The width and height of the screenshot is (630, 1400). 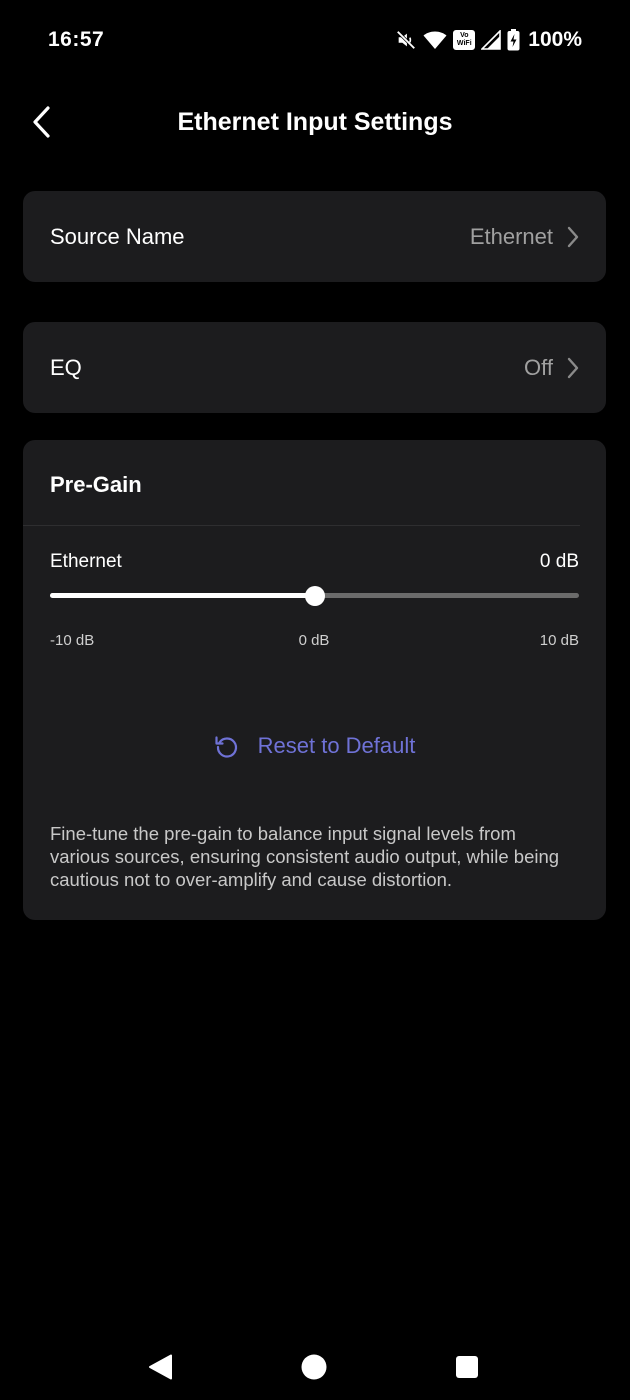 What do you see at coordinates (76, 39) in the screenshot?
I see `status-time: 16:57` at bounding box center [76, 39].